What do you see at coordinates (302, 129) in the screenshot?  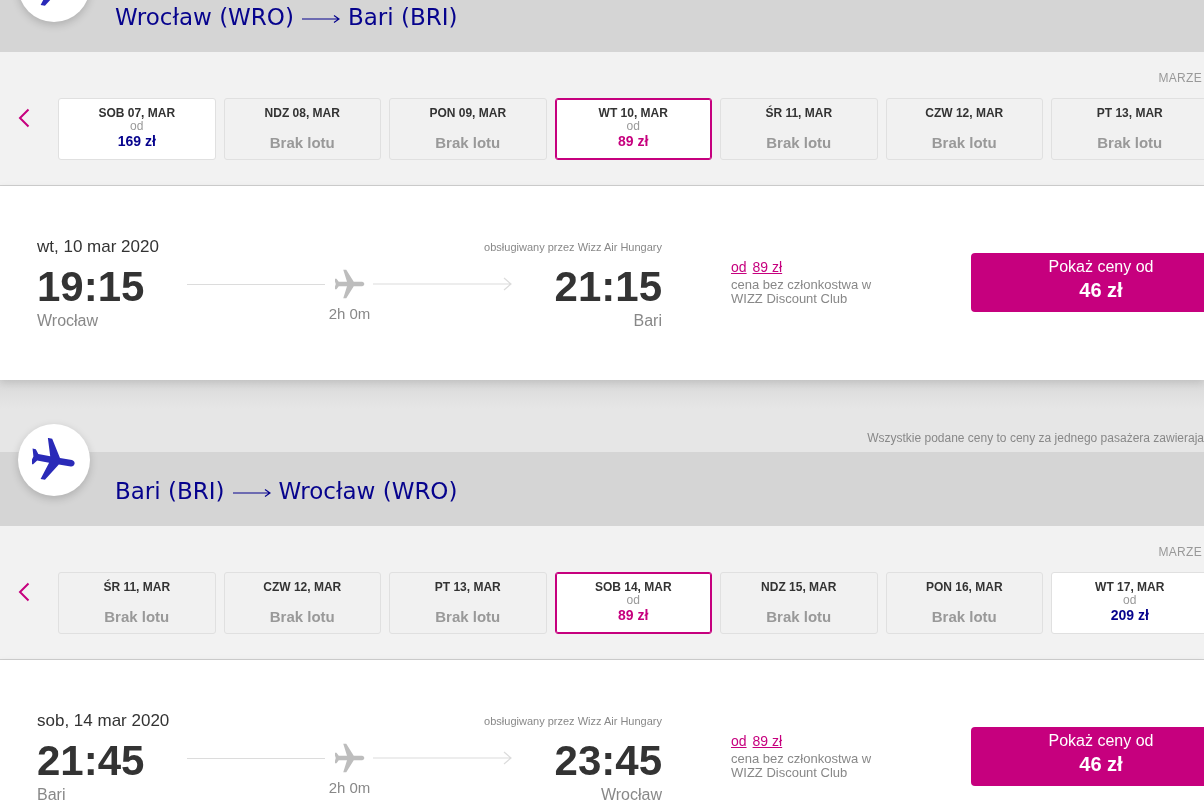 I see `date-option: NDZ 08, MAR Brak lotu` at bounding box center [302, 129].